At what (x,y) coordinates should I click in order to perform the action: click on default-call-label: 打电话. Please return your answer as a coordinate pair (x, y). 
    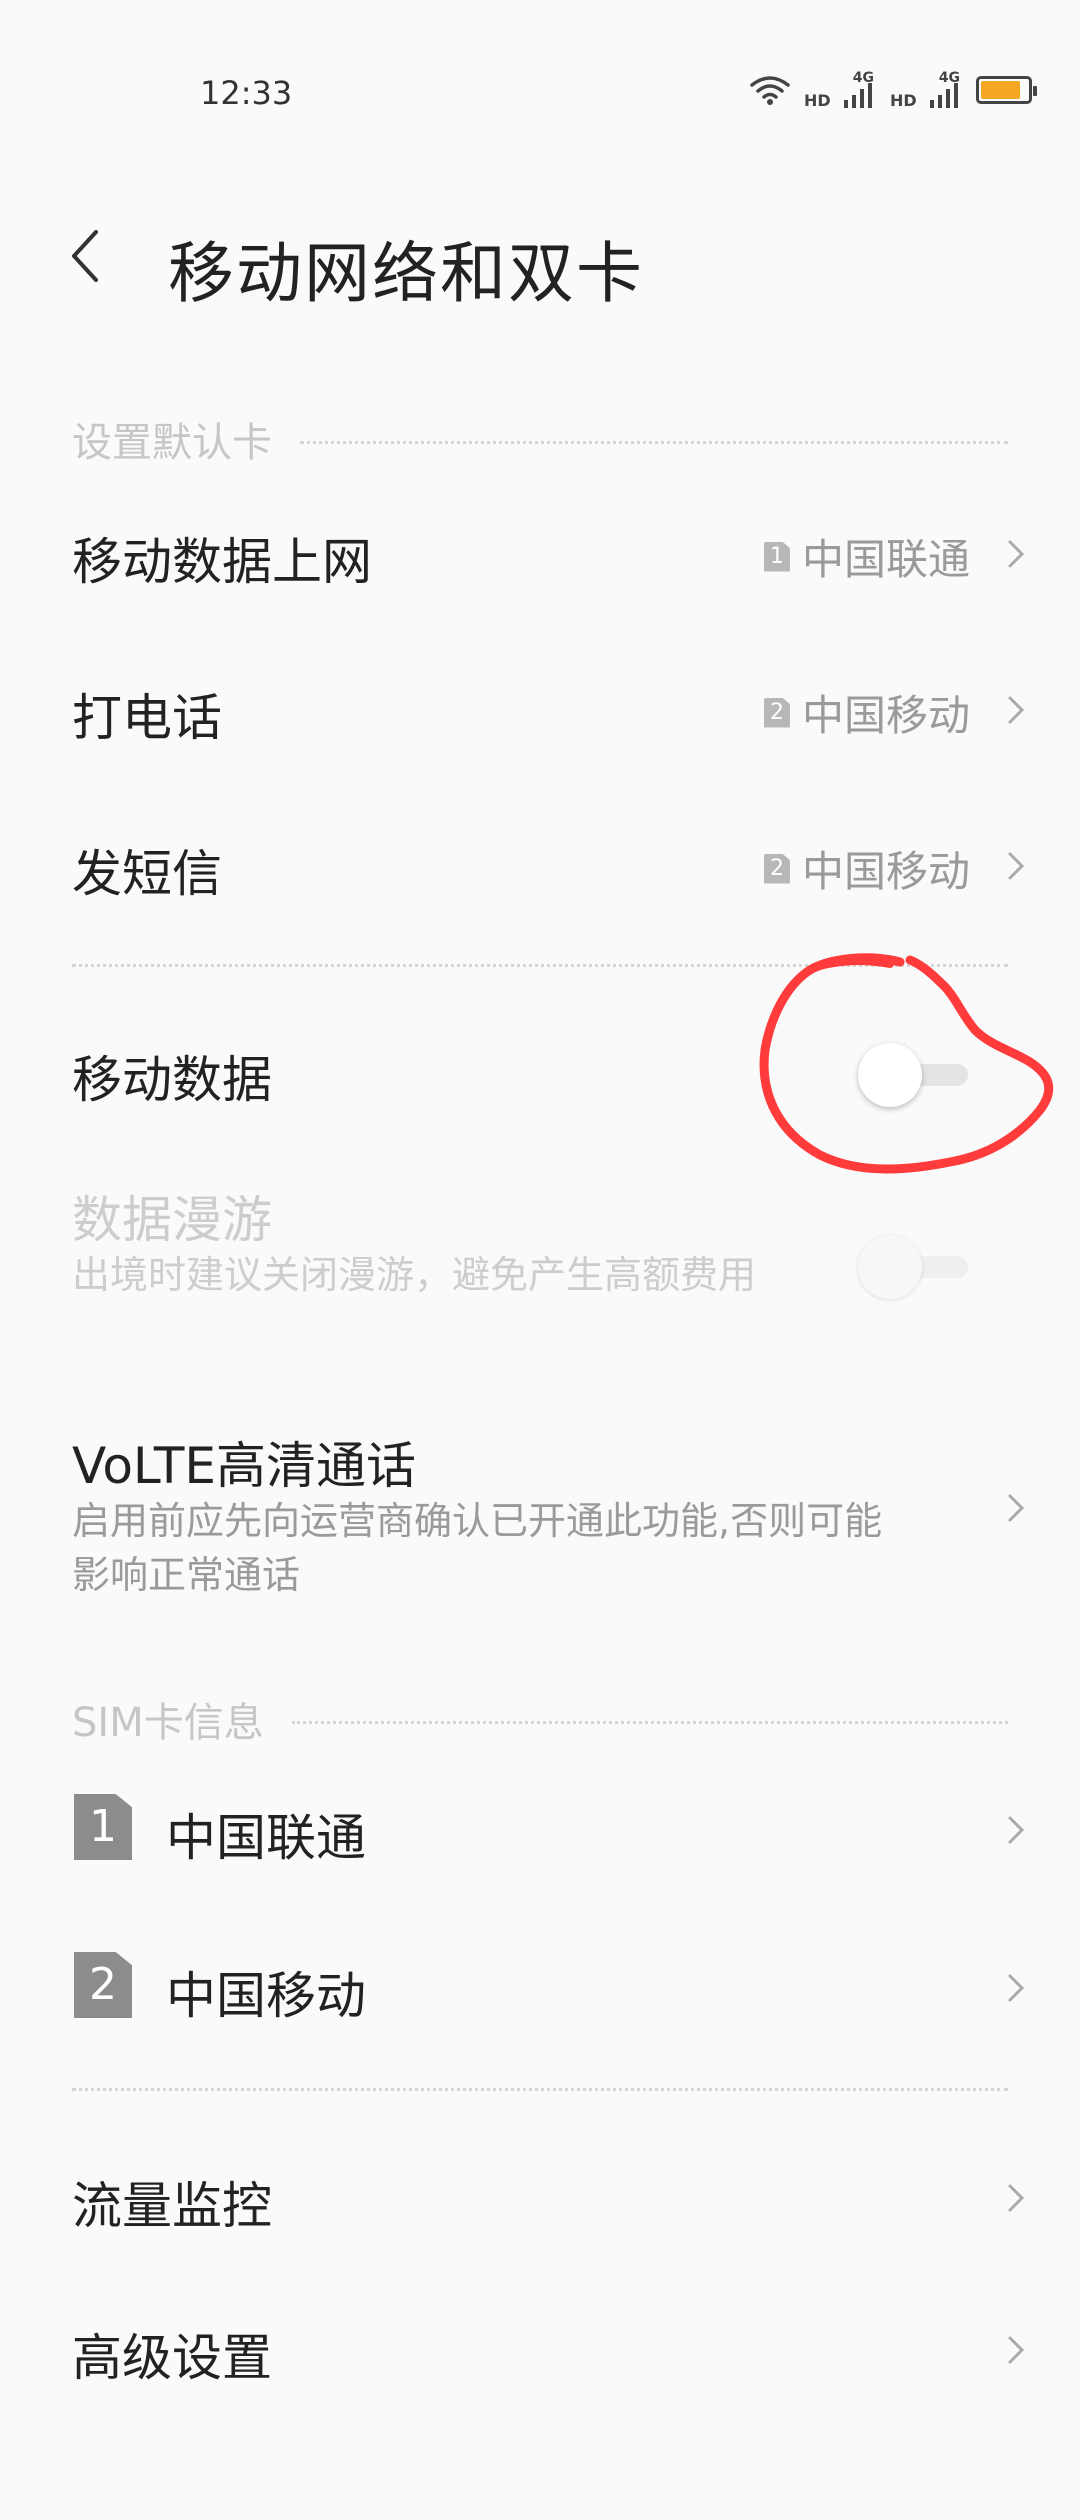
    Looking at the image, I should click on (147, 718).